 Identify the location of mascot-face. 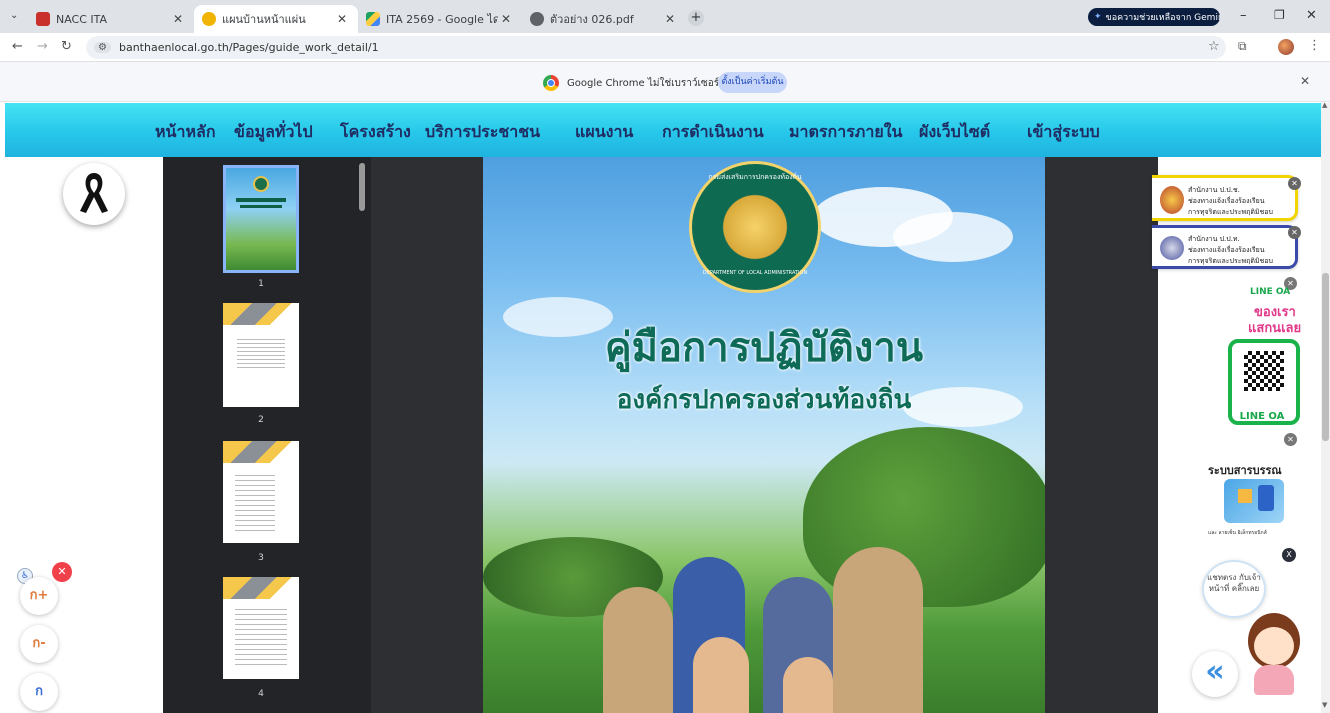
(1274, 646).